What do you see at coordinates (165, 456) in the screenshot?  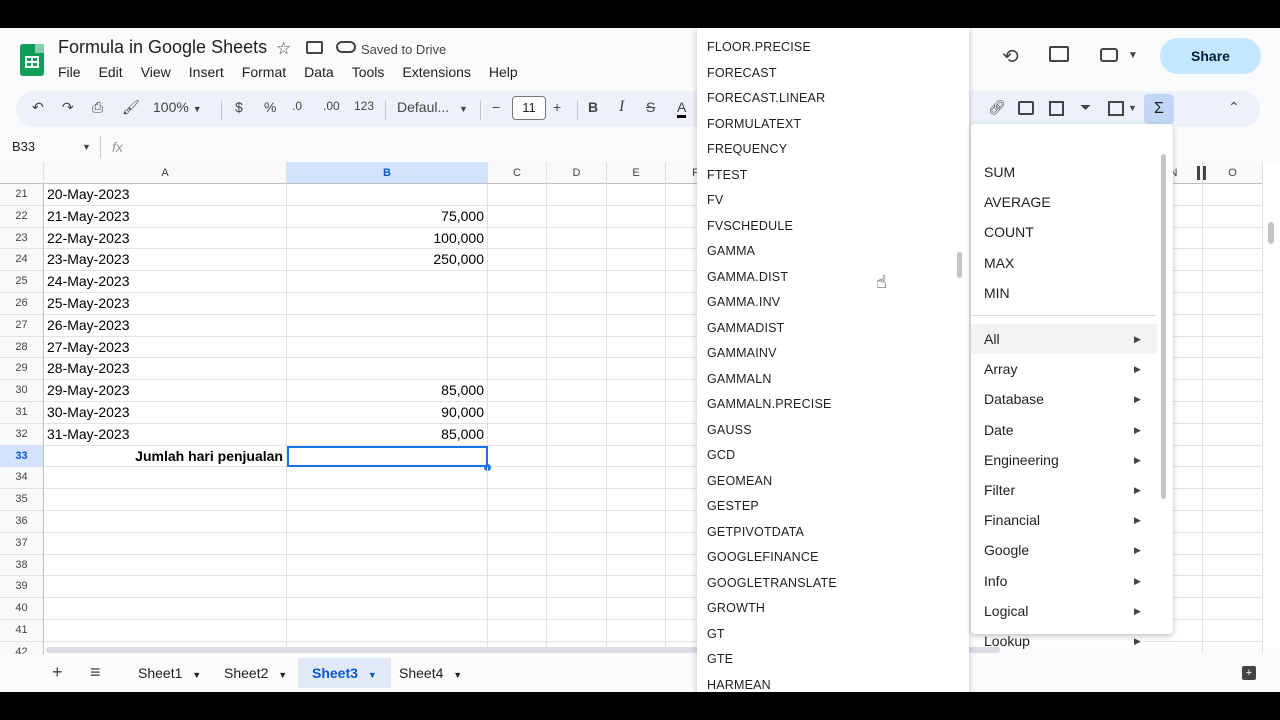 I see `cell-a: Jumlah hari penjualan` at bounding box center [165, 456].